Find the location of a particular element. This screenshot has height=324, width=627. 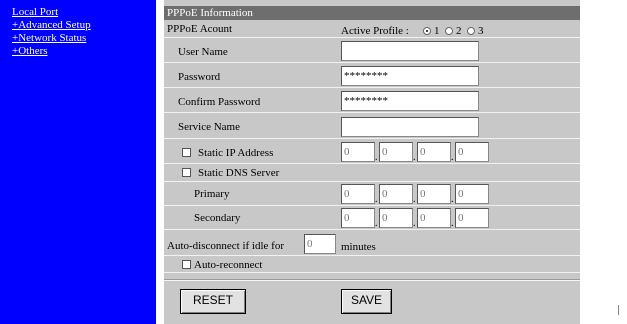

service-name-label: Service Name is located at coordinates (209, 127).